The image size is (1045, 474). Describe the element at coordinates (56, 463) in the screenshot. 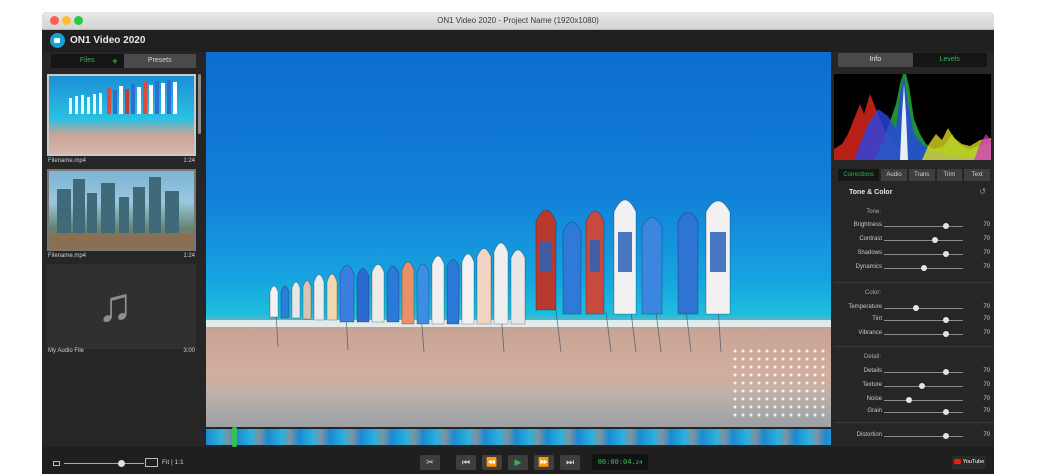

I see `zoom-out-icon` at that location.